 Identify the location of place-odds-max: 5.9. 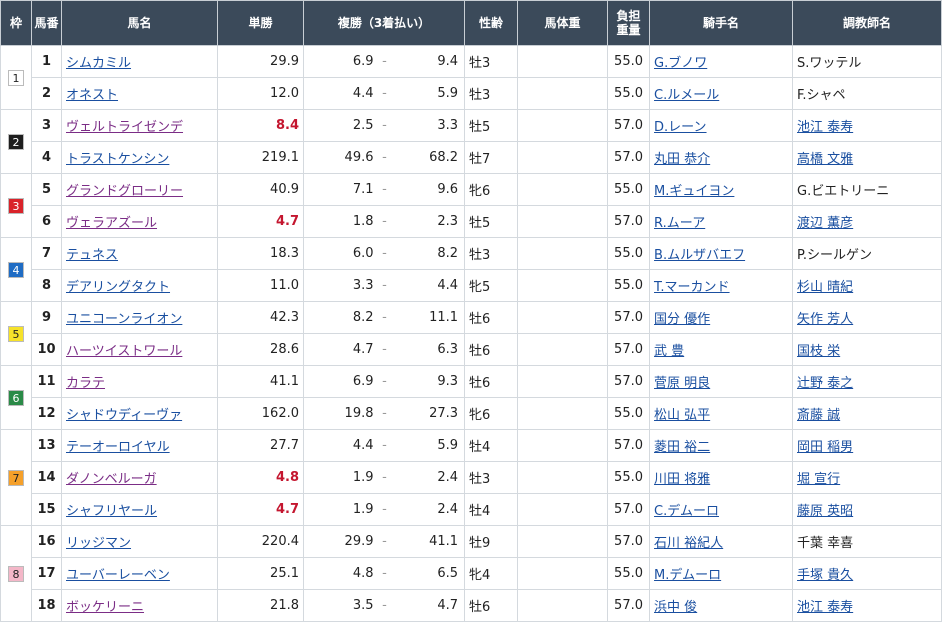
(427, 445).